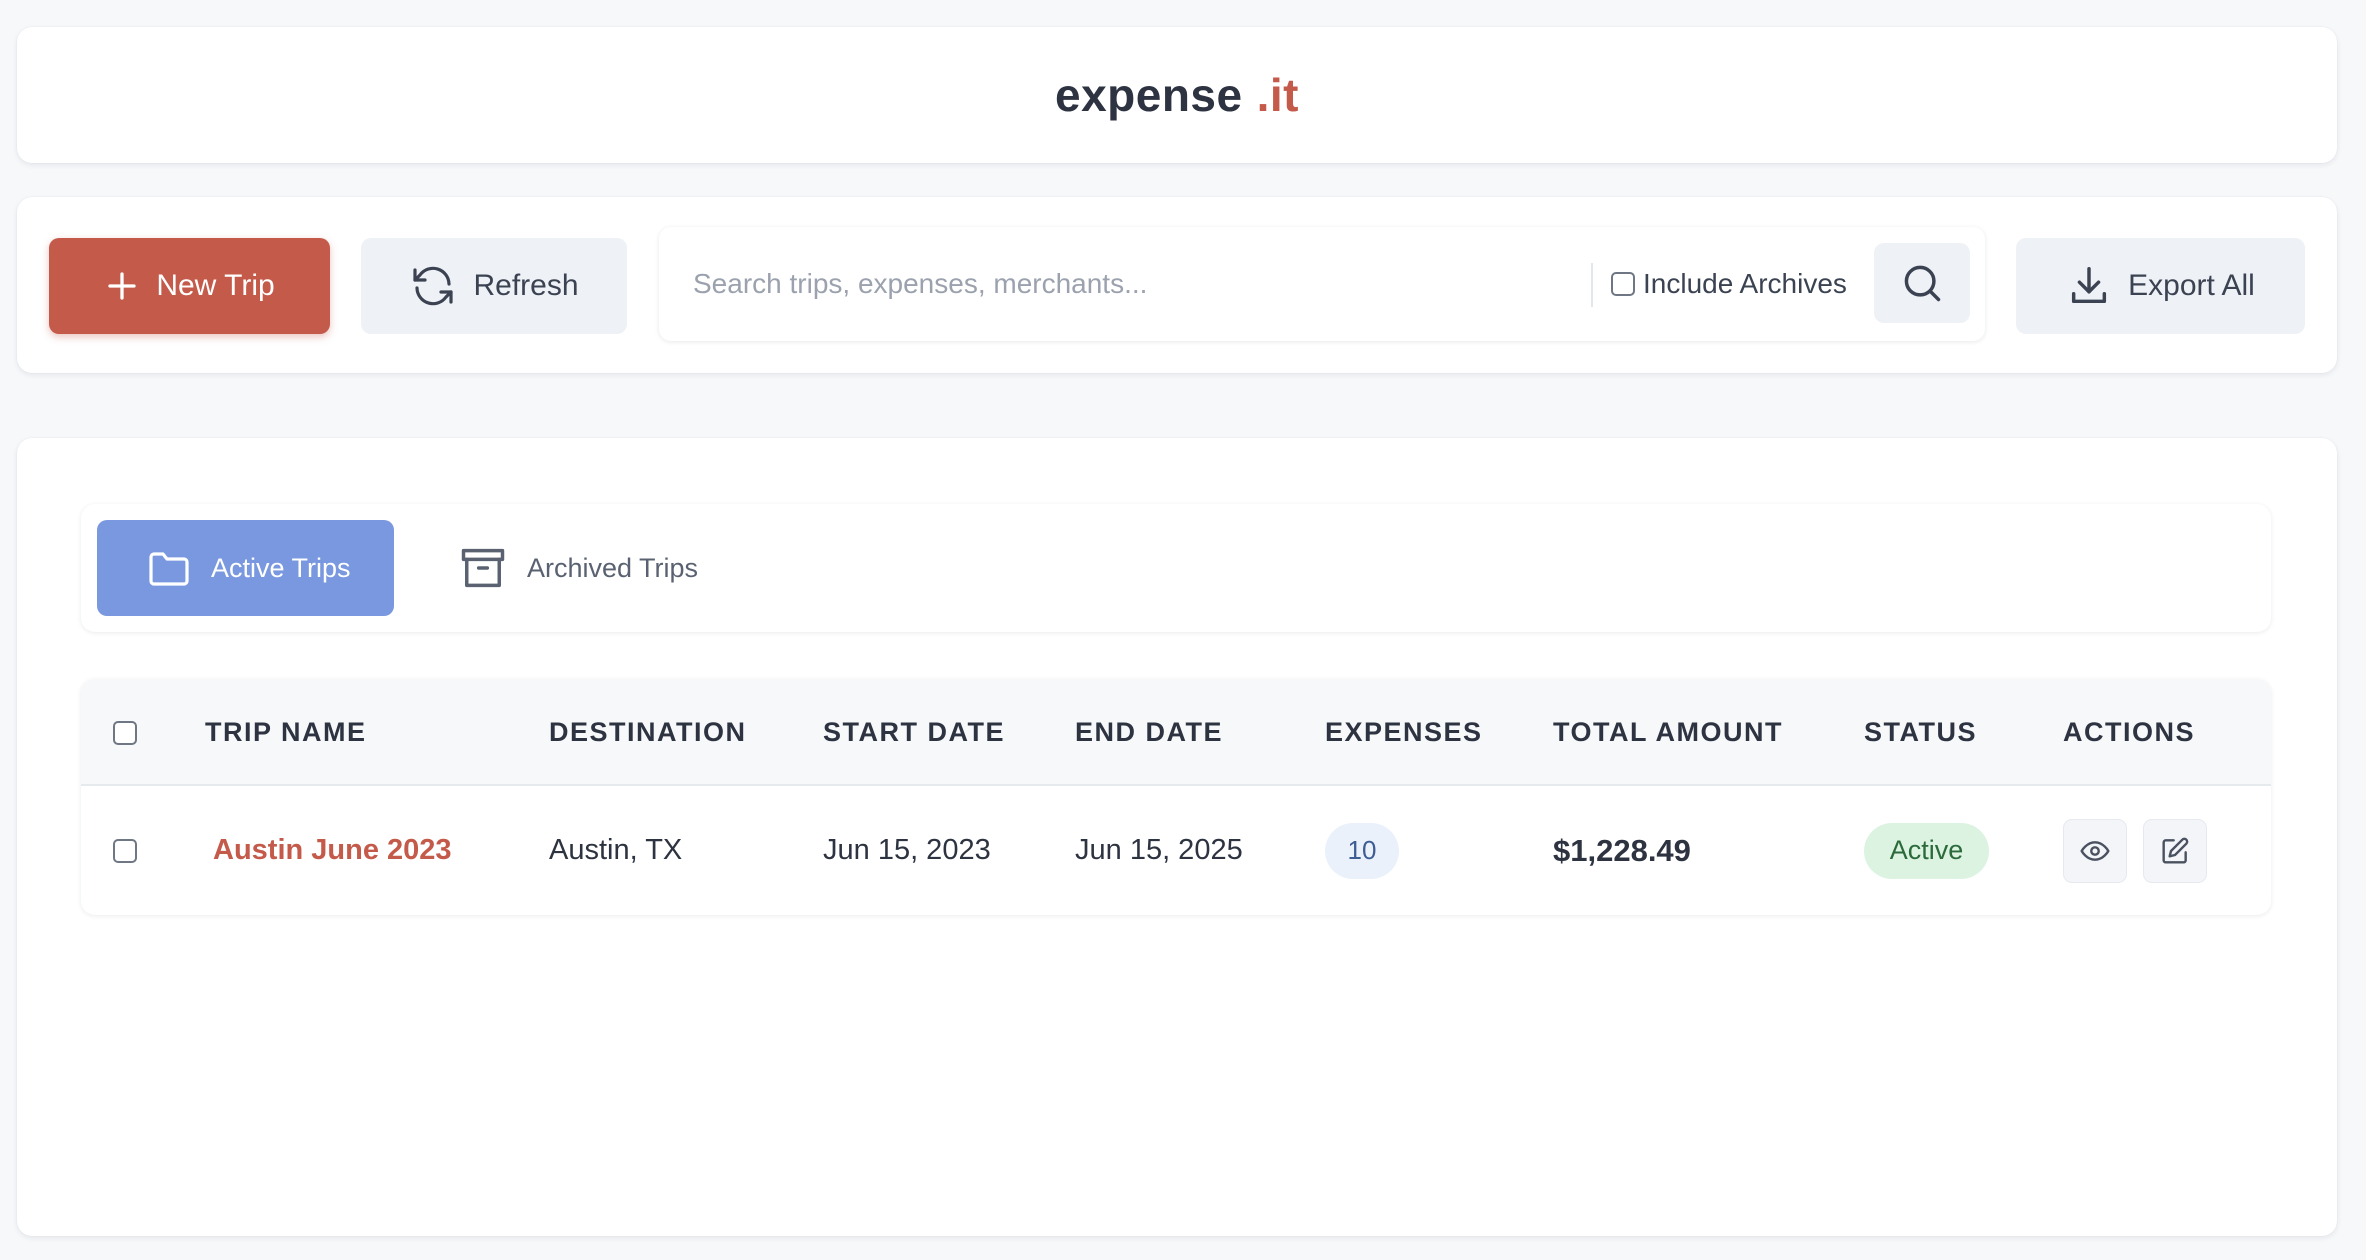  I want to click on new-trip-label: New Trip, so click(215, 285).